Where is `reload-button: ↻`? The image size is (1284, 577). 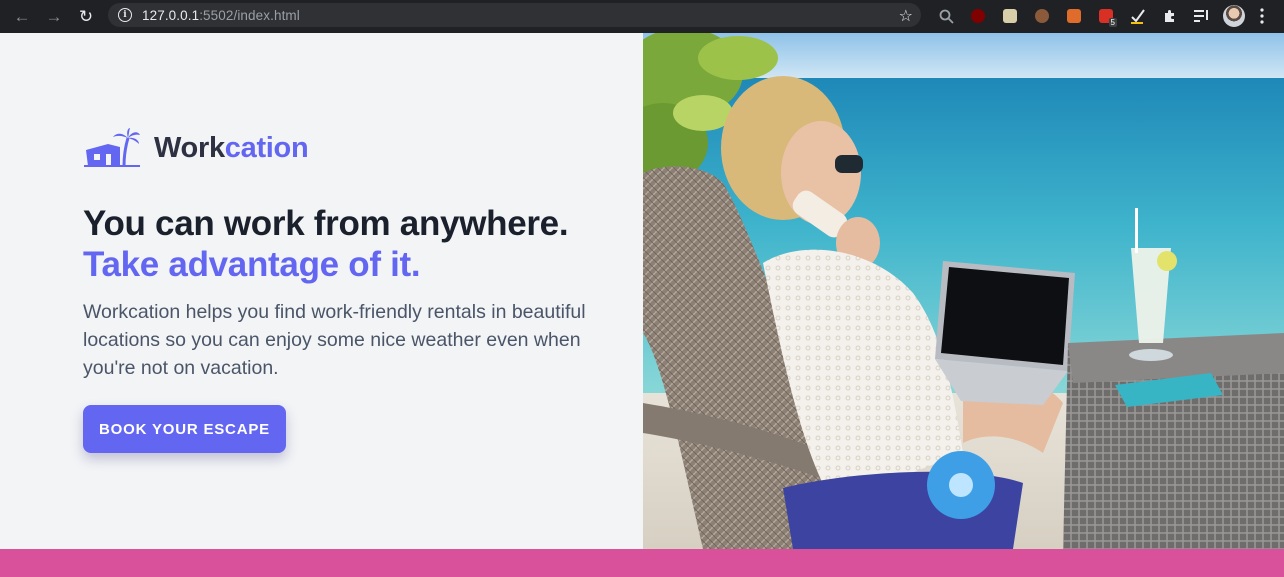
reload-button: ↻ is located at coordinates (86, 17).